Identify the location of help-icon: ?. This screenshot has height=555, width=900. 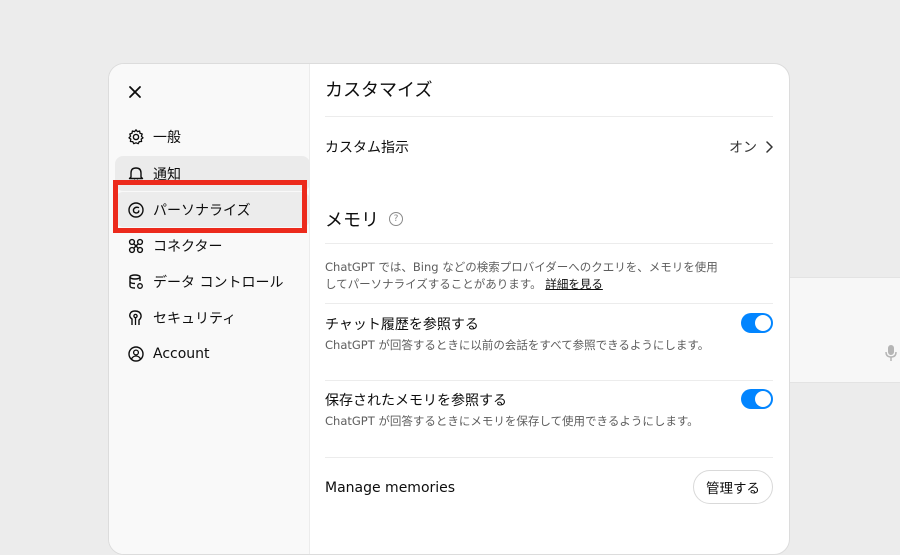
(396, 219).